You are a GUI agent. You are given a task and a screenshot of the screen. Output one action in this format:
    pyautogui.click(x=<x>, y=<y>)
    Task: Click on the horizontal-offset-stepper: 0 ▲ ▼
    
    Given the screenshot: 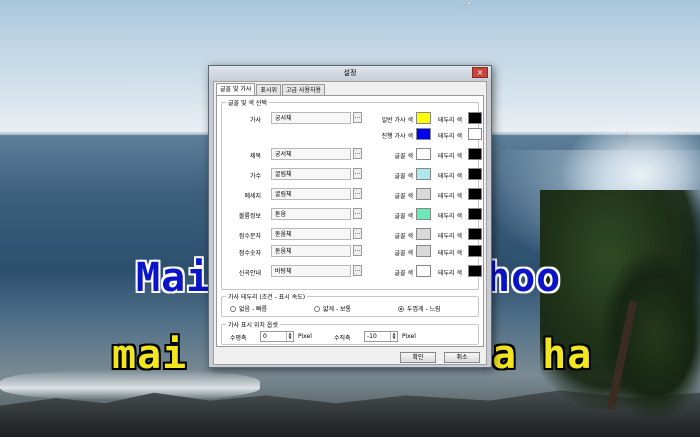 What is the action you would take?
    pyautogui.click(x=277, y=336)
    